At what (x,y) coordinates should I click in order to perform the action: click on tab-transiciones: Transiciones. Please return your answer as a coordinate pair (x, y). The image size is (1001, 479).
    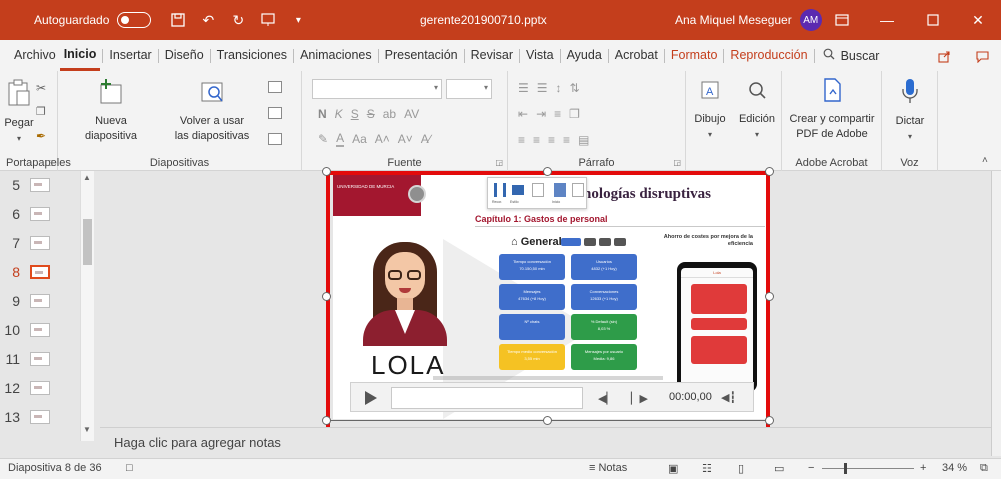
    Looking at the image, I should click on (252, 55).